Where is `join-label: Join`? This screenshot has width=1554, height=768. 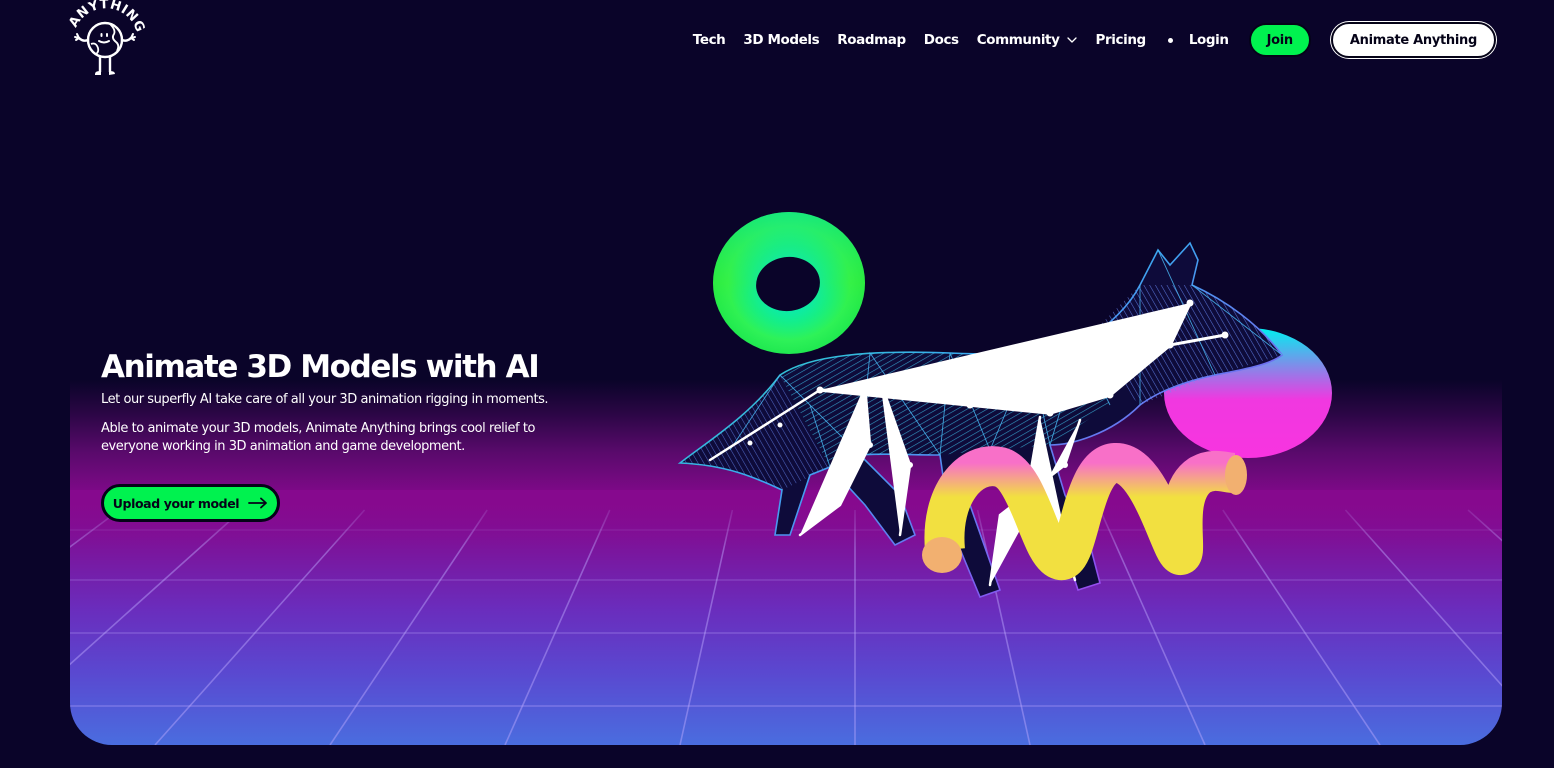
join-label: Join is located at coordinates (1280, 40).